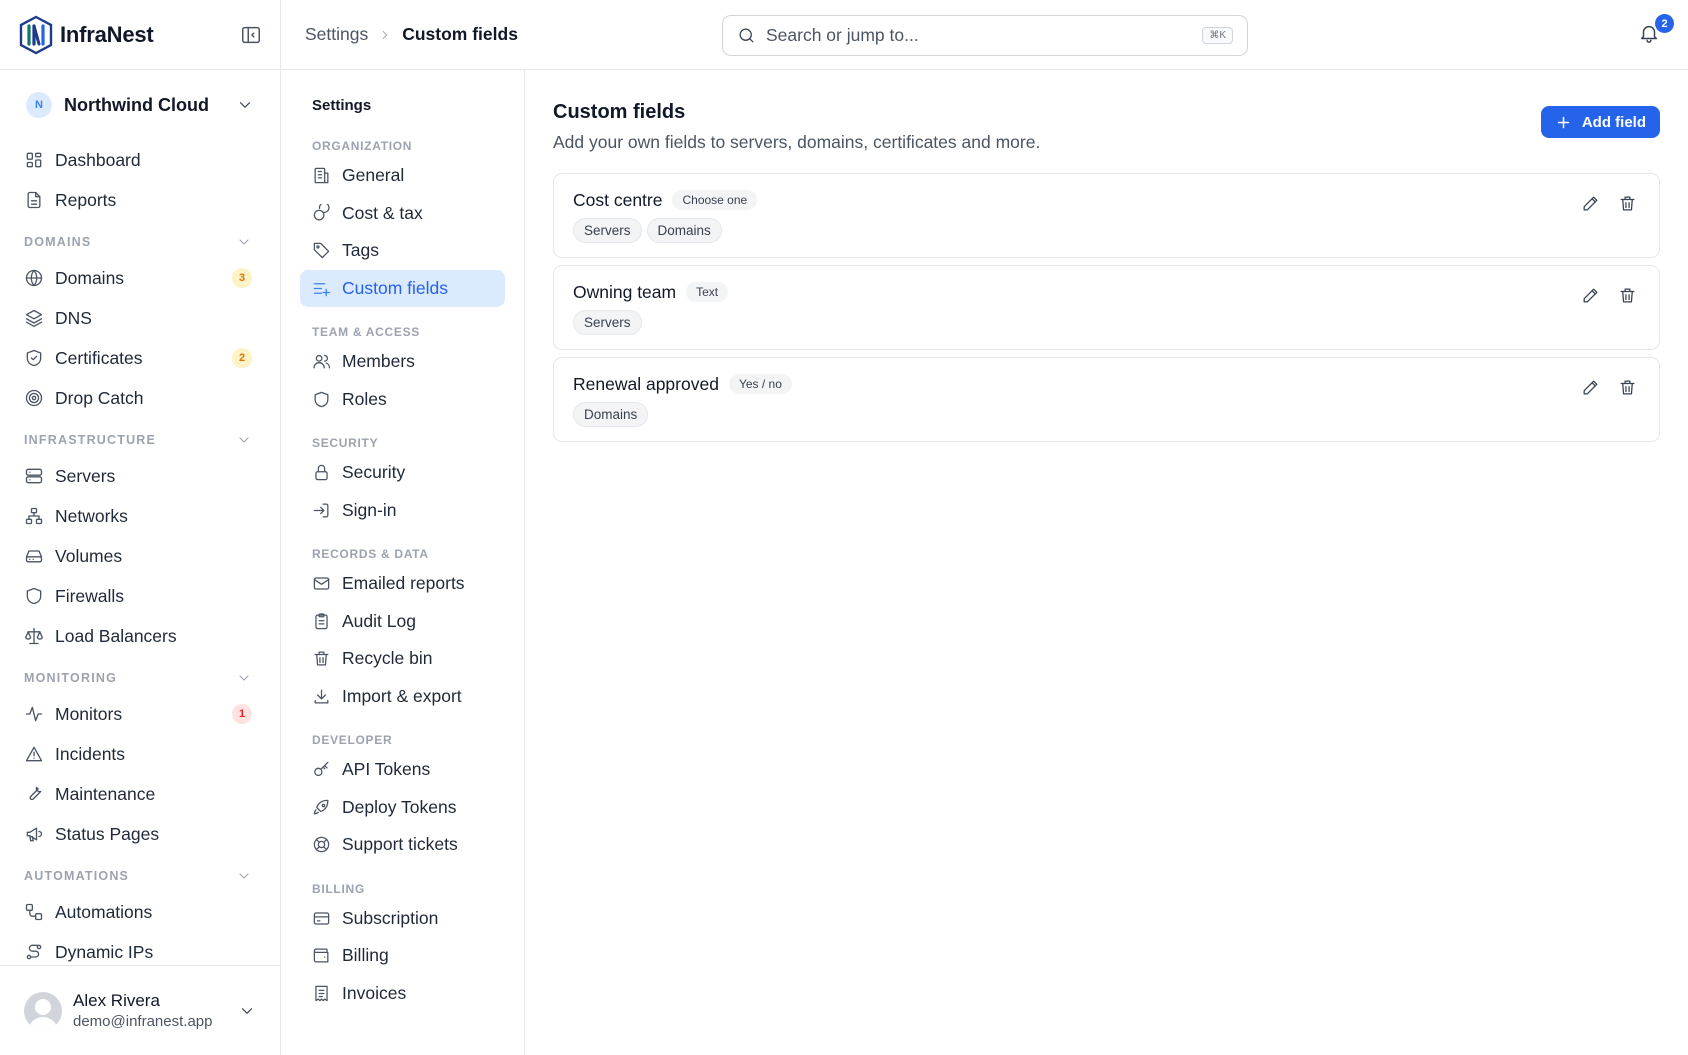 Image resolution: width=1688 pixels, height=1055 pixels. What do you see at coordinates (684, 230) in the screenshot?
I see `entity-chip: Domains` at bounding box center [684, 230].